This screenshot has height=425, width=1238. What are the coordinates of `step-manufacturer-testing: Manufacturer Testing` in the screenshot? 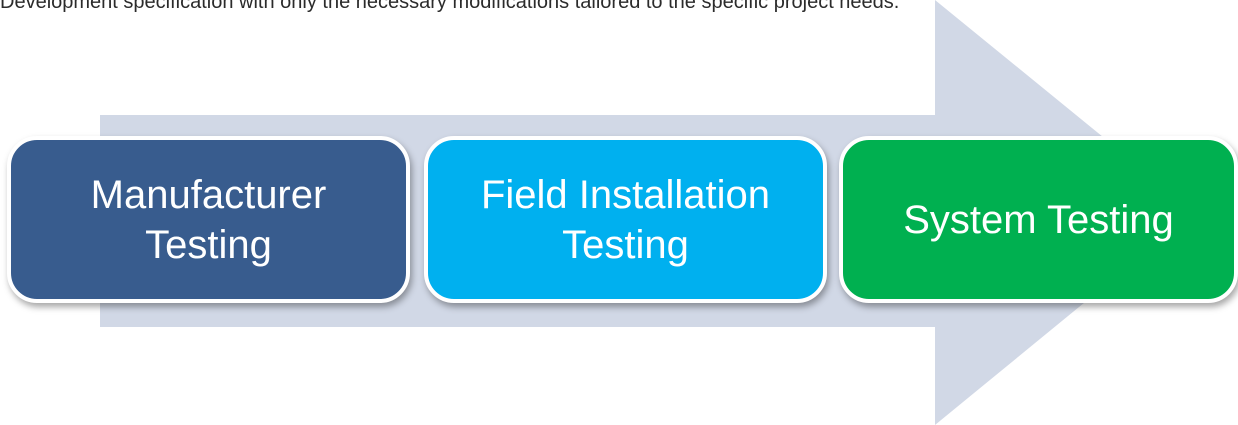 It's located at (208, 219).